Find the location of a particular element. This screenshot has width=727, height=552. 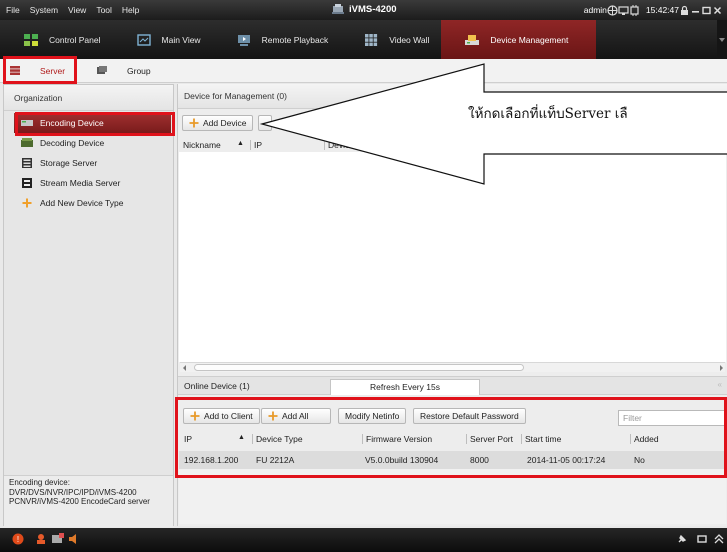

add-device-button: Add Device is located at coordinates (218, 123).